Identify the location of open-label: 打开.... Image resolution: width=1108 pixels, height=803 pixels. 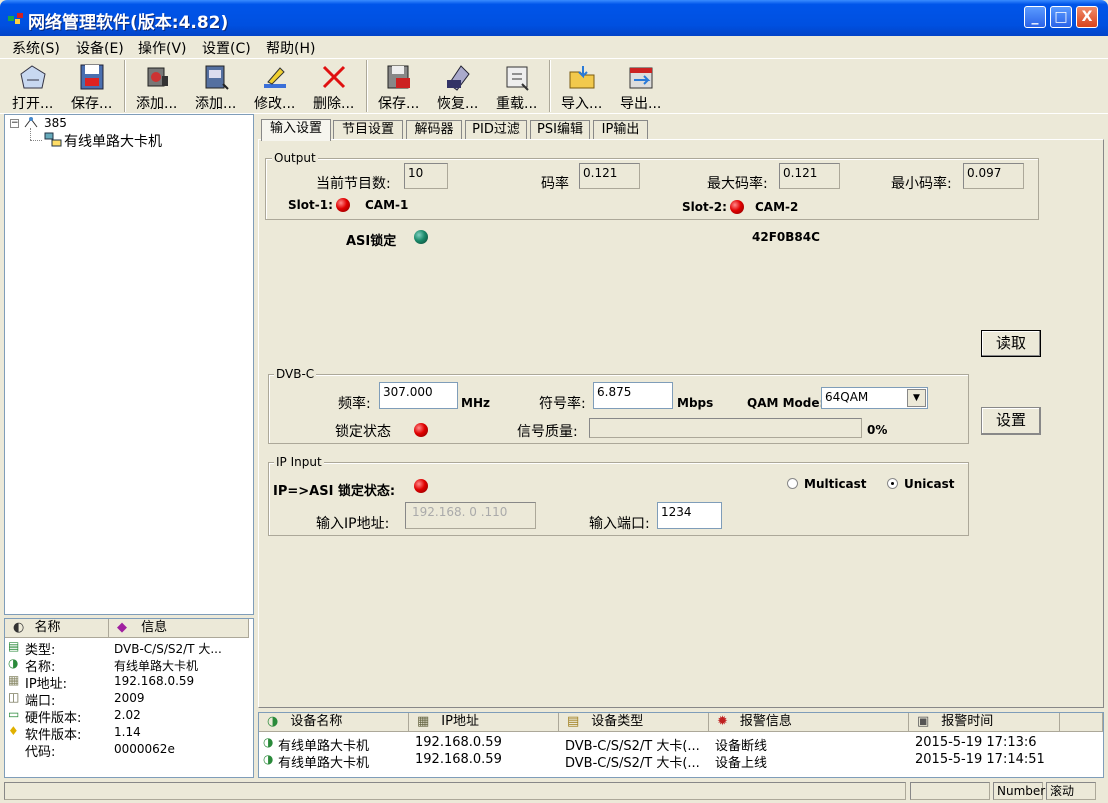
(33, 104).